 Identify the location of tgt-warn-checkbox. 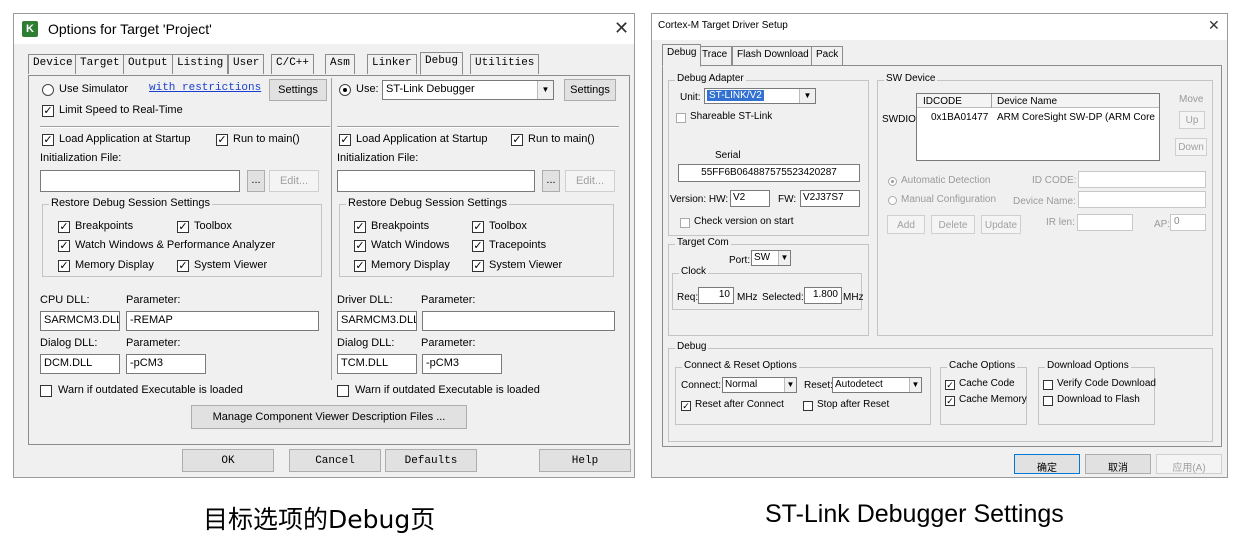
(343, 391).